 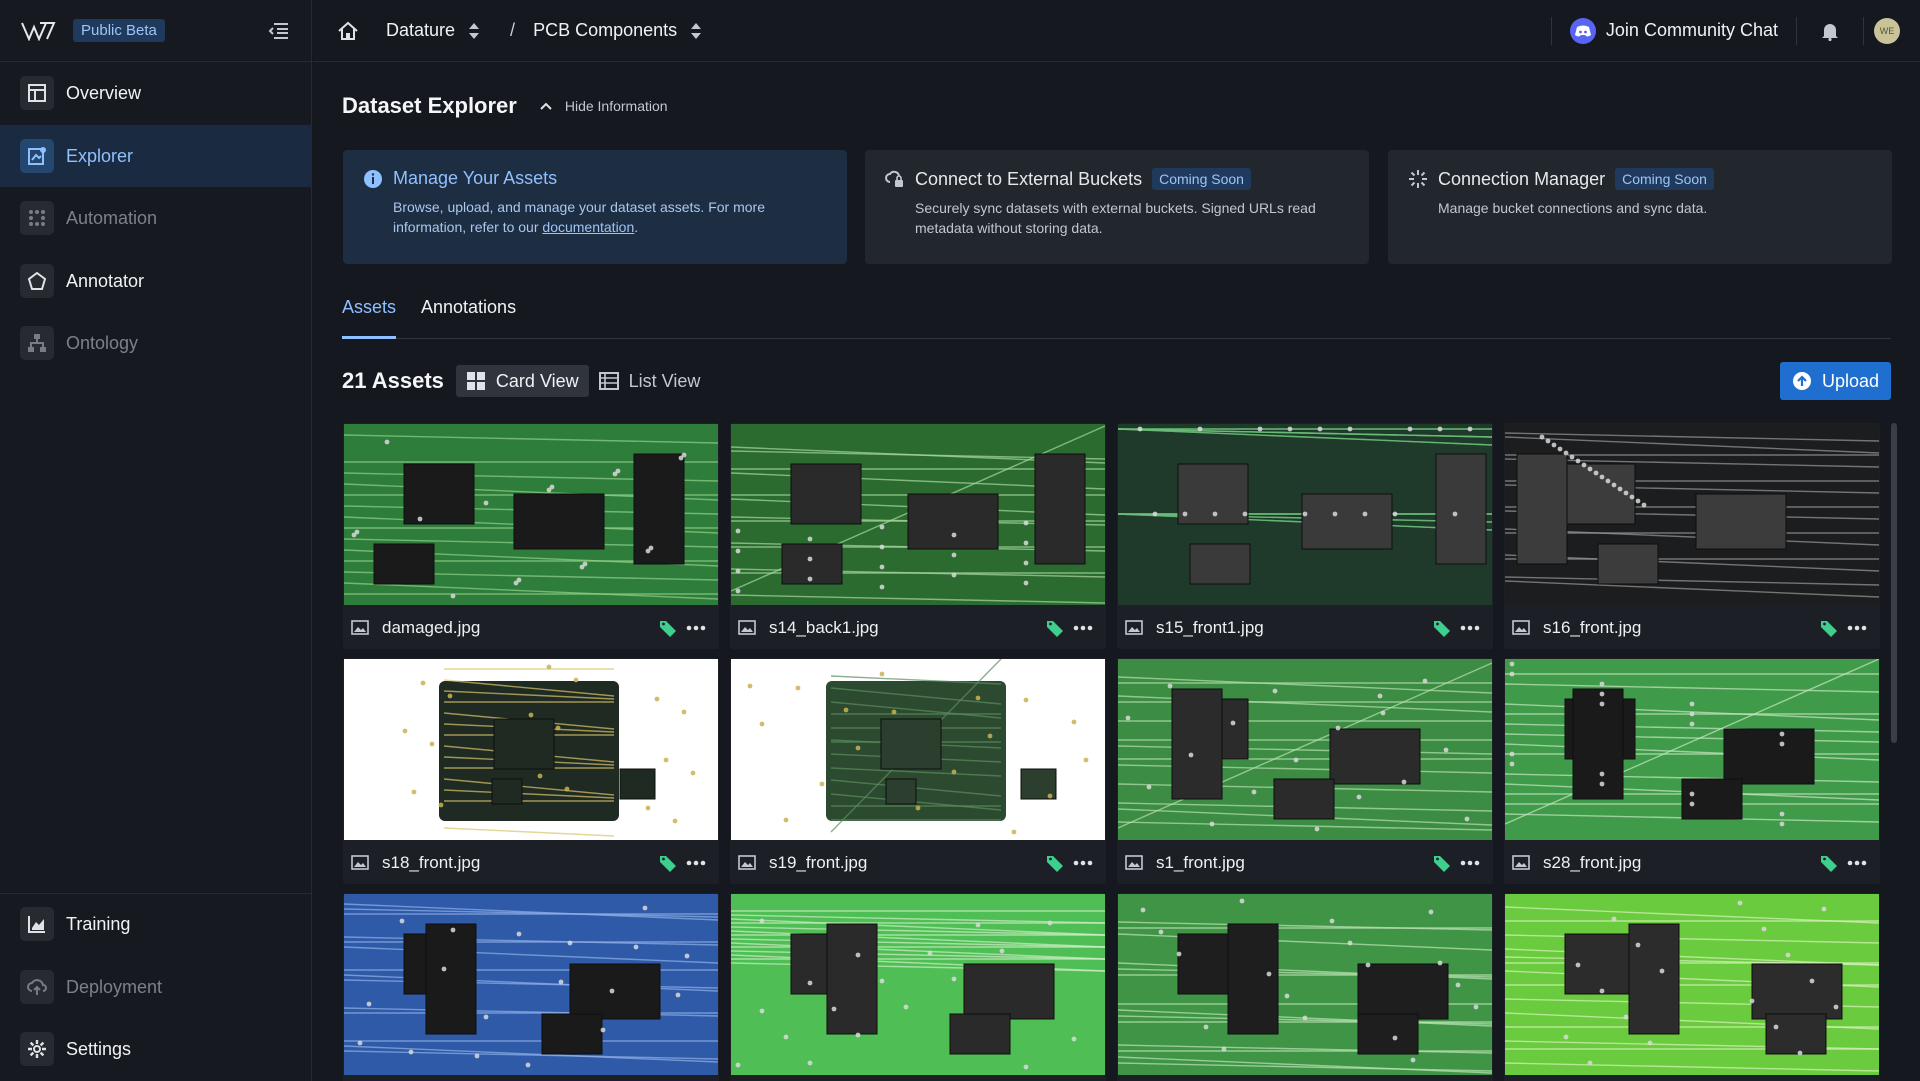 I want to click on asset-card: s16_front.jpg, so click(x=1692, y=536).